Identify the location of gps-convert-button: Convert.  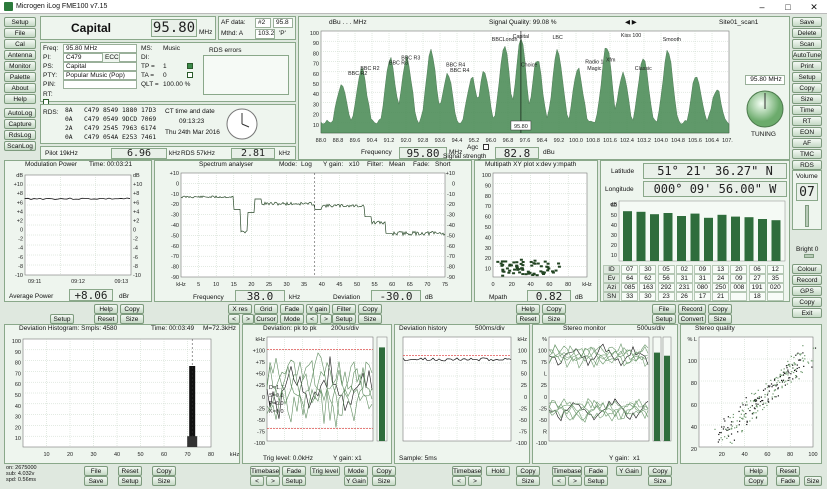
(692, 319).